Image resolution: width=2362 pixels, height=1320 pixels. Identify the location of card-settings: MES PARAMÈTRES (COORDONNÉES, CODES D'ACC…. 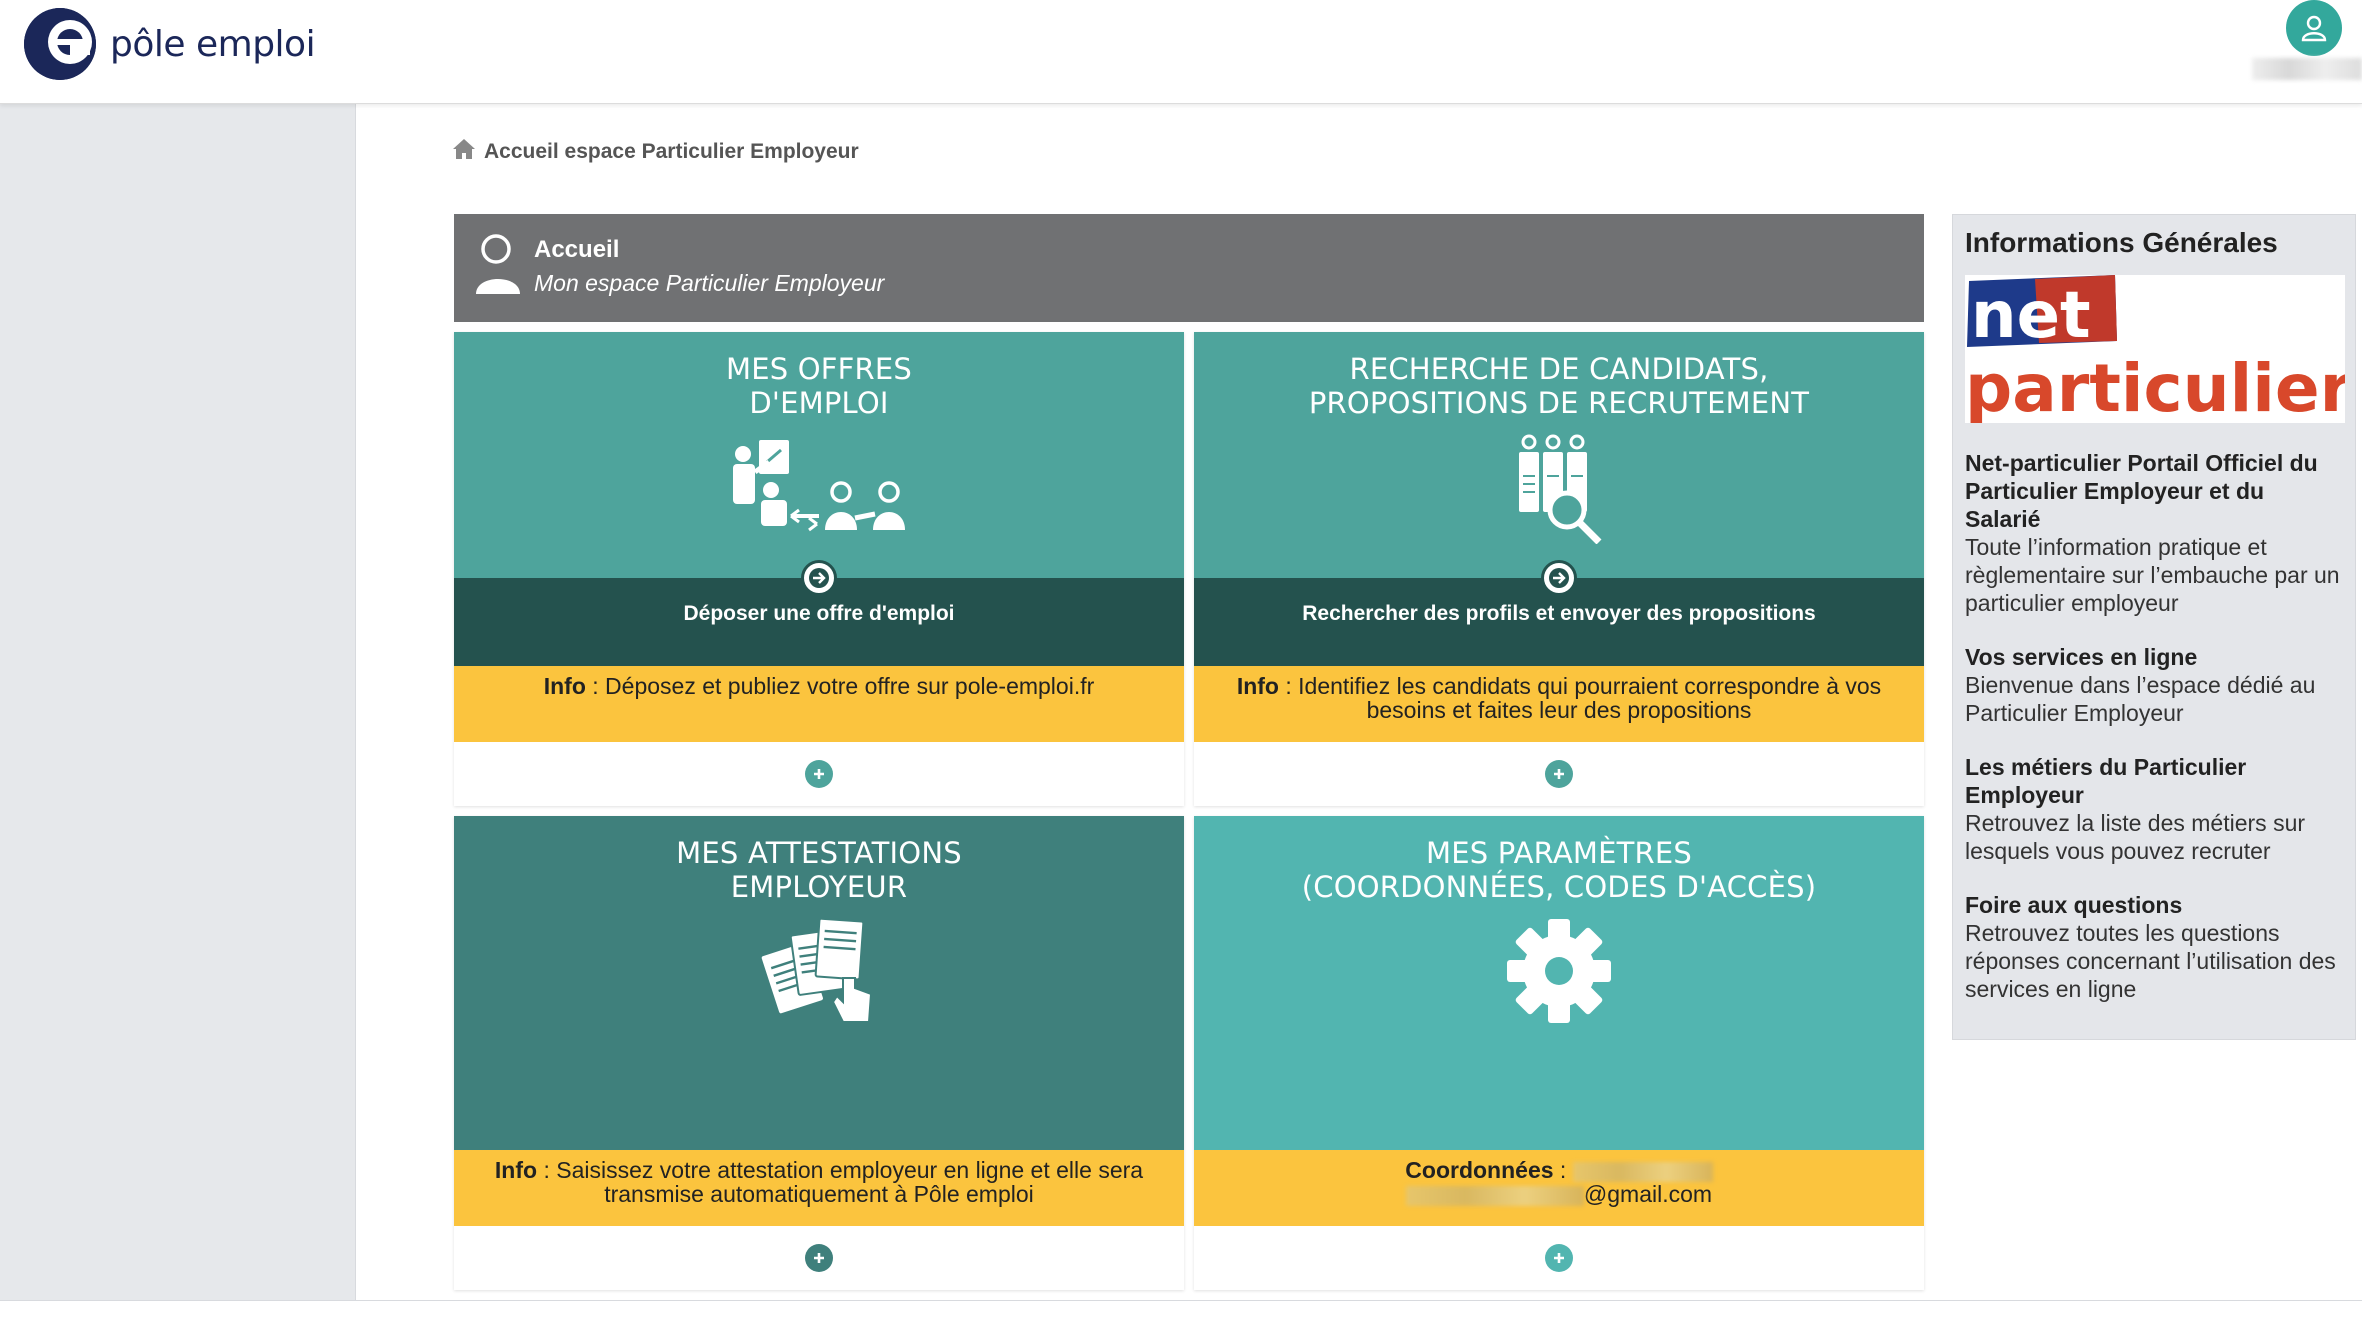
(1559, 1053).